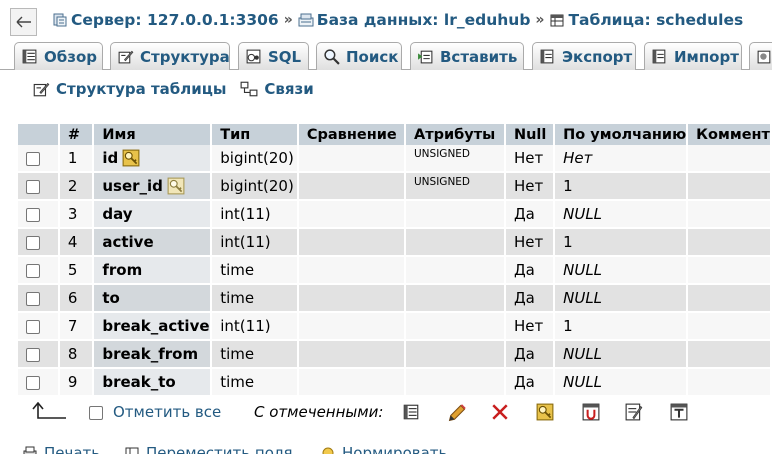 The height and width of the screenshot is (454, 772). What do you see at coordinates (622, 243) in the screenshot?
I see `cell-default: 1` at bounding box center [622, 243].